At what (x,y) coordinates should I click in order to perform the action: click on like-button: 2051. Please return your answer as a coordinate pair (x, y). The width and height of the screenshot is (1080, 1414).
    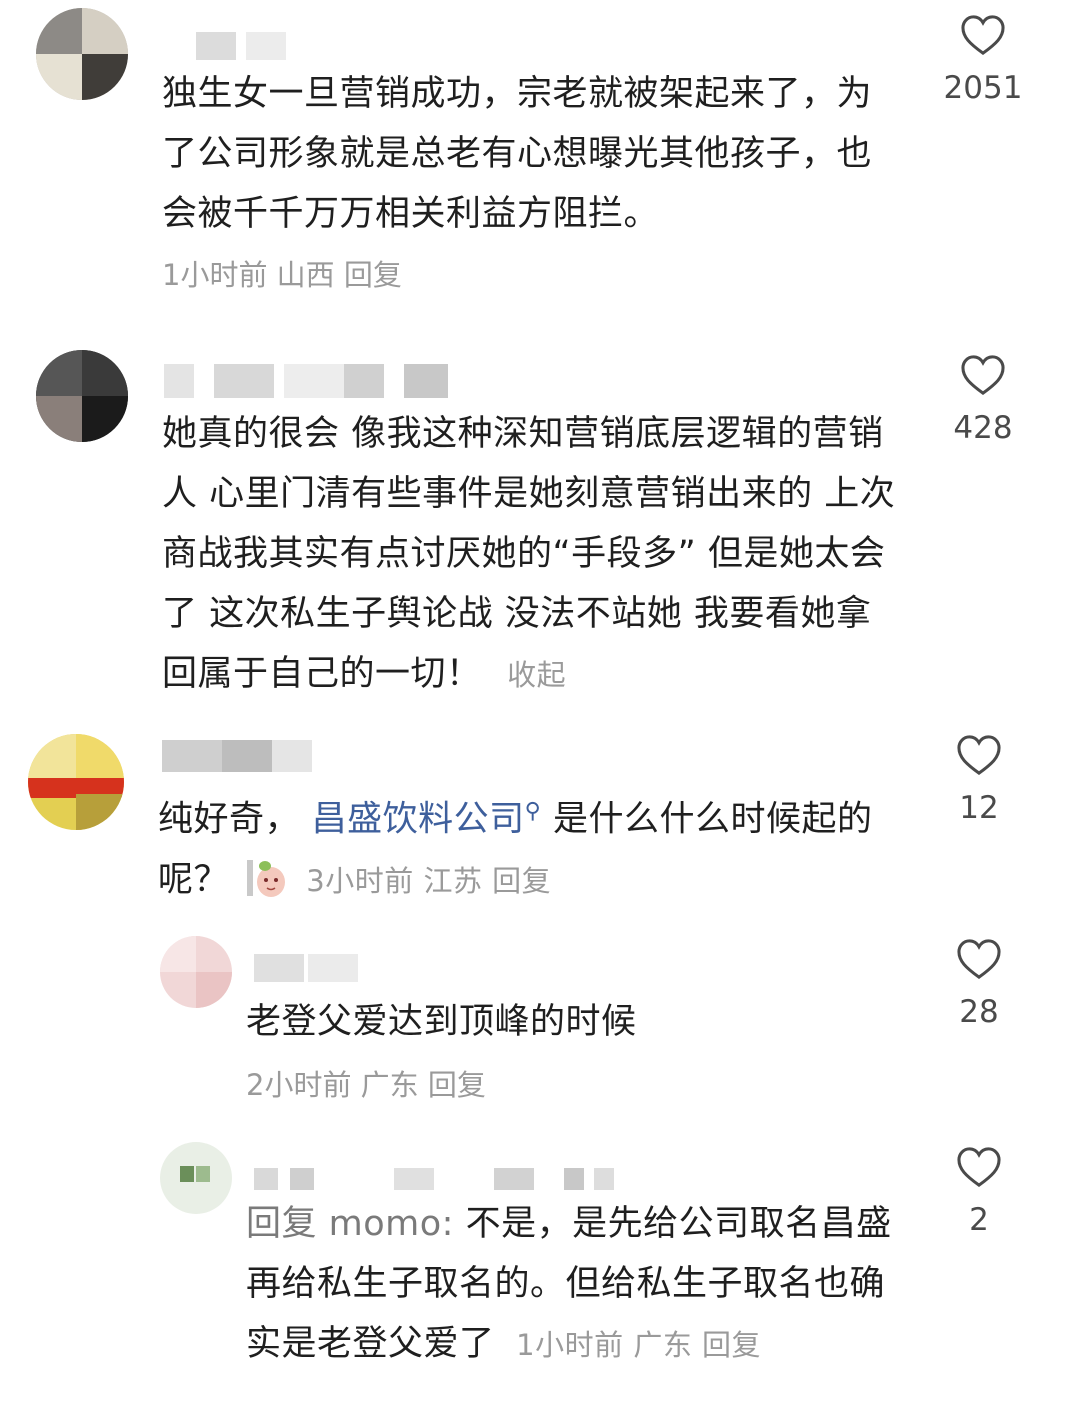
    Looking at the image, I should click on (983, 60).